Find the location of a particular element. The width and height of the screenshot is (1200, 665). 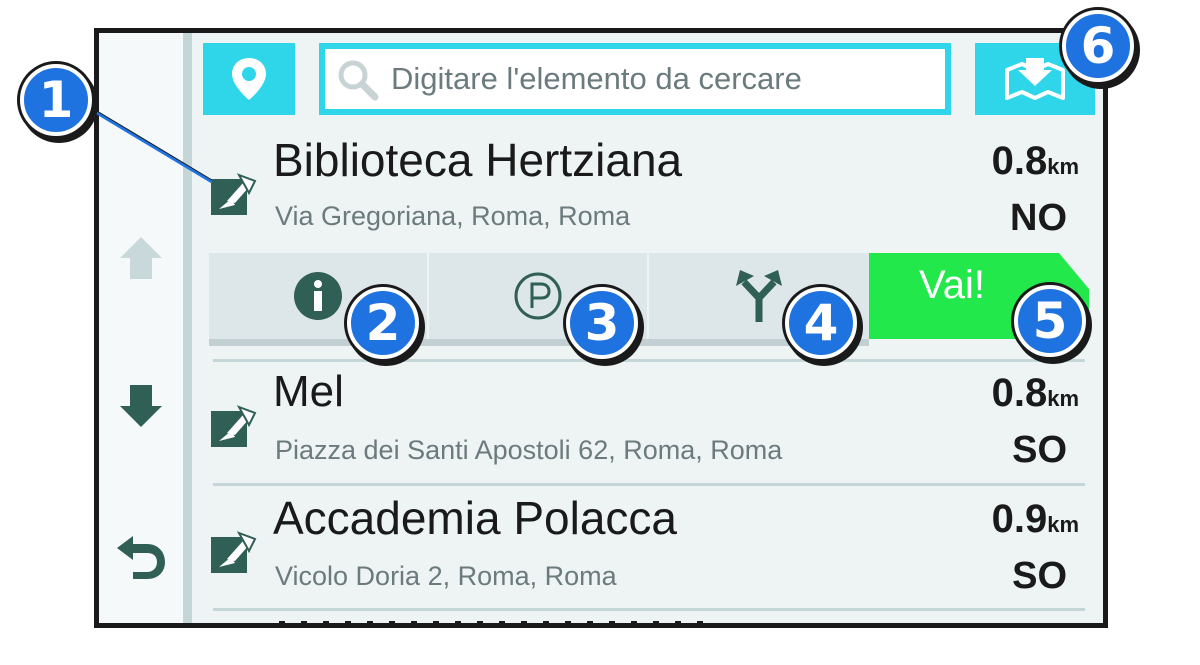

callout-4: 4 is located at coordinates (821, 323).